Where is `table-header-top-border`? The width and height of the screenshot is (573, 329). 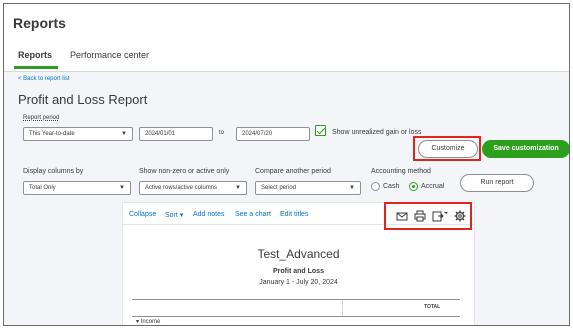
table-header-top-border is located at coordinates (296, 299).